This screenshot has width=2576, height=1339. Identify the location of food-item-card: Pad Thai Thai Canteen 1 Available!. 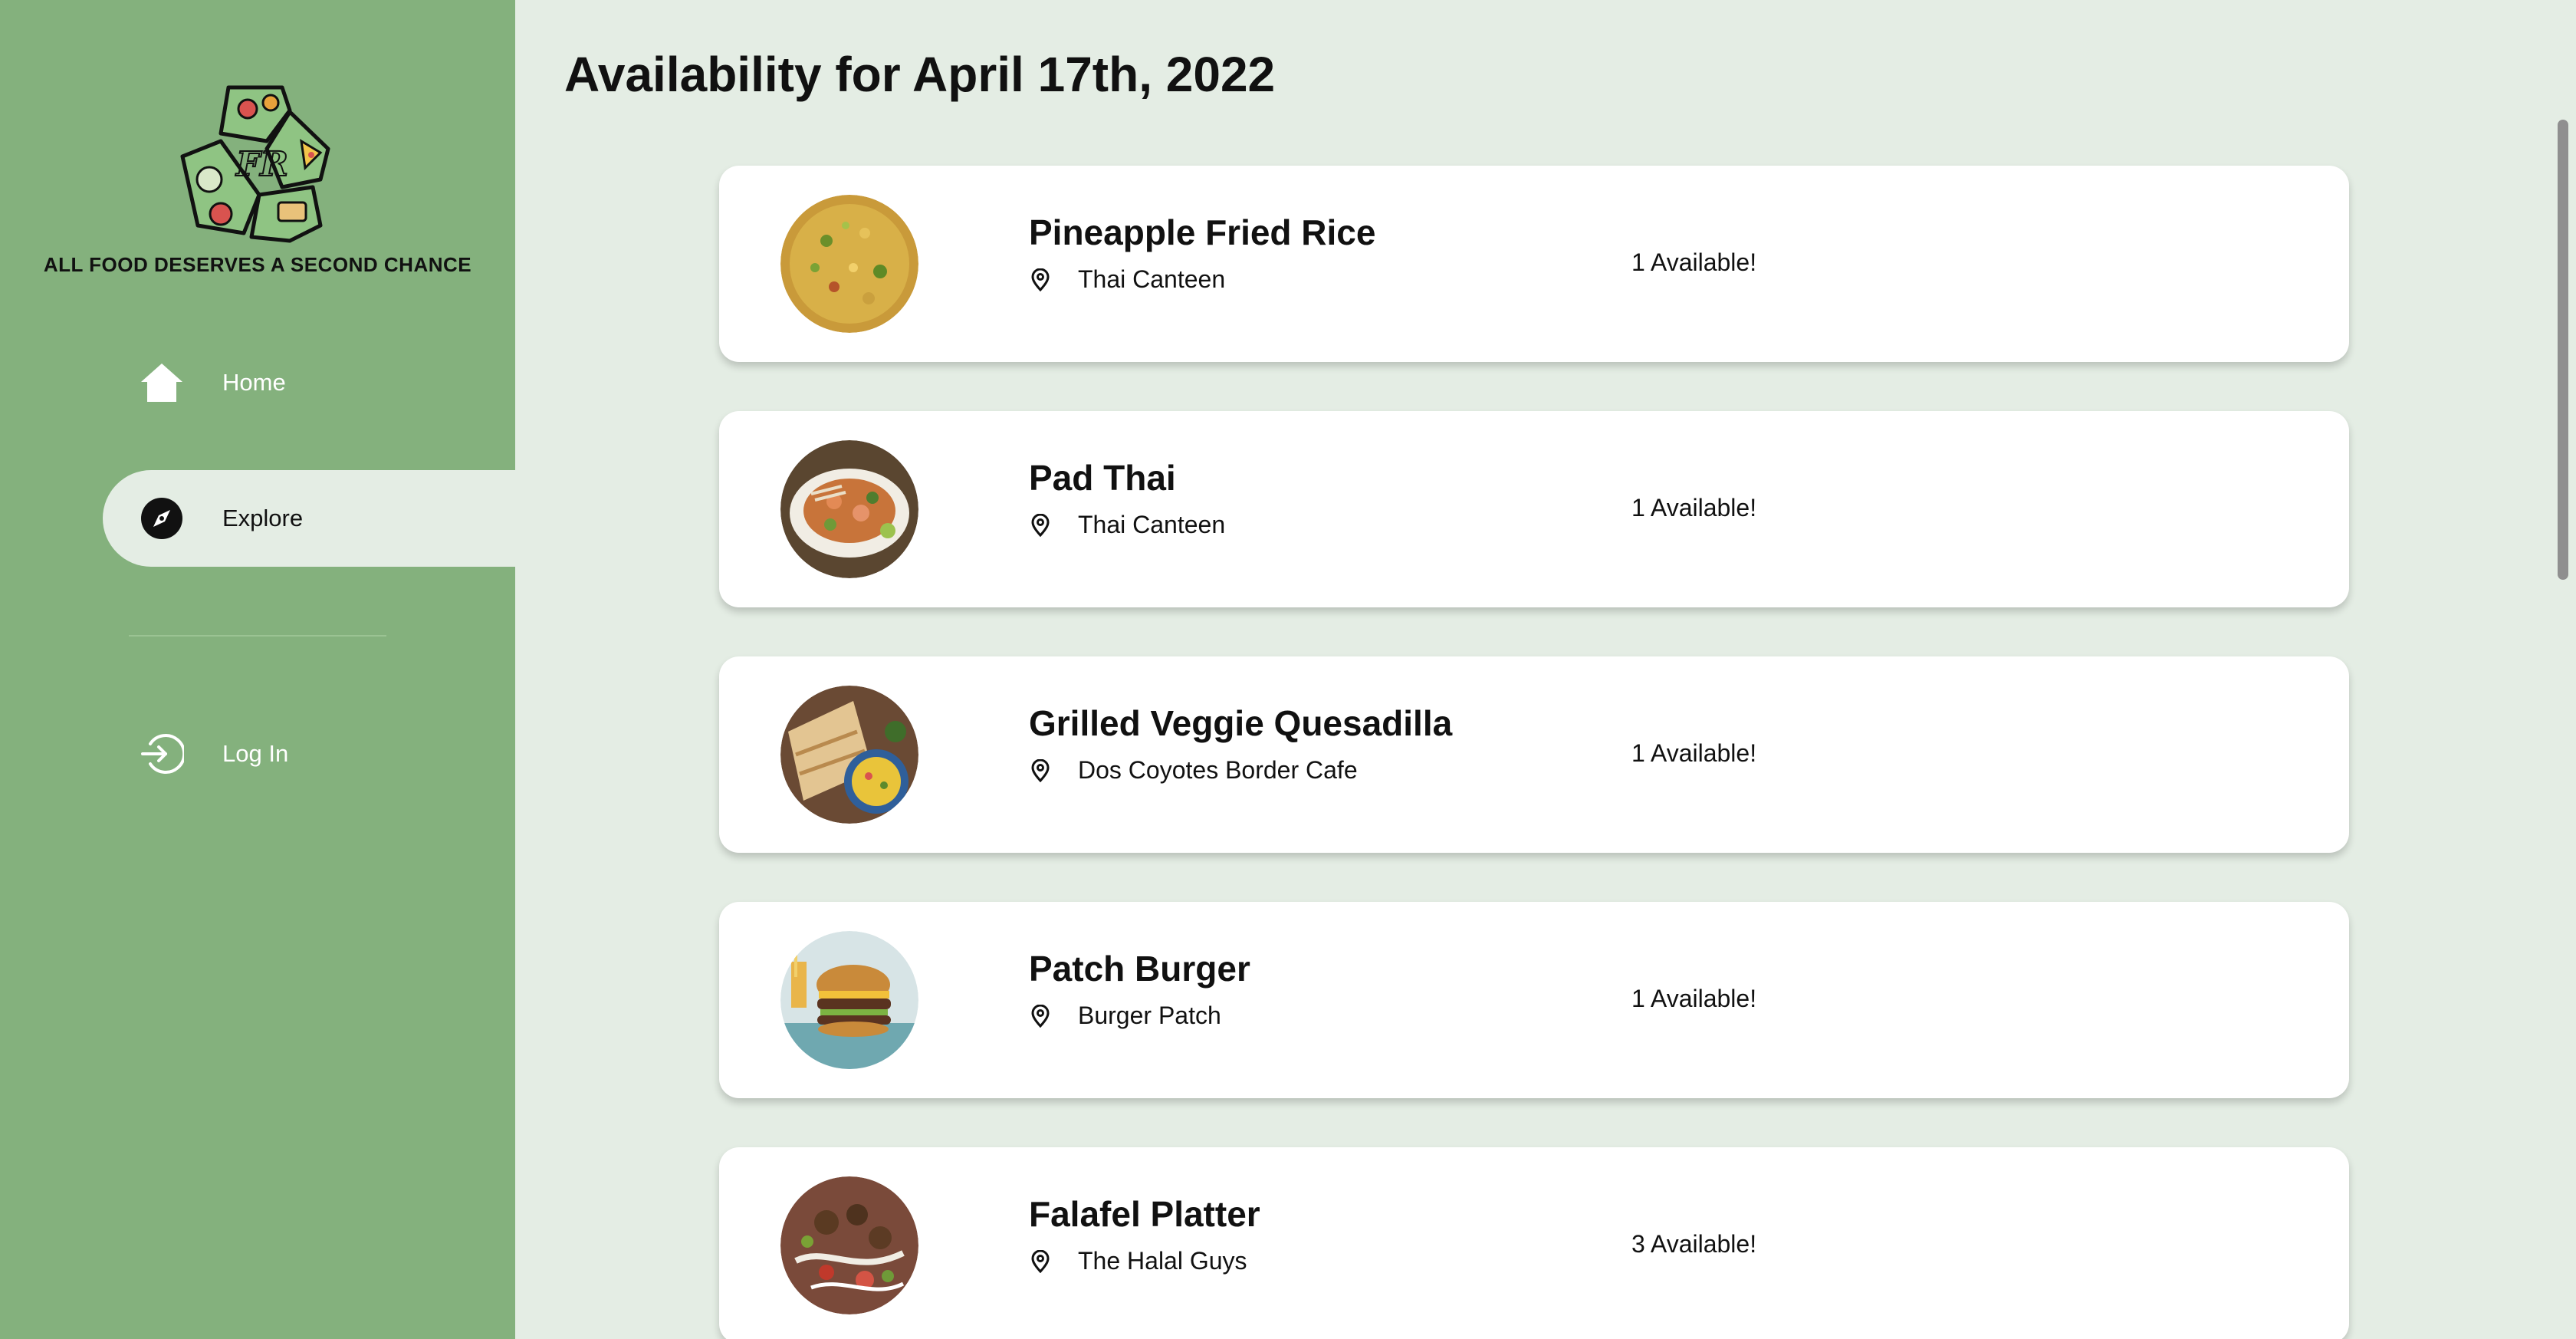
(1534, 509).